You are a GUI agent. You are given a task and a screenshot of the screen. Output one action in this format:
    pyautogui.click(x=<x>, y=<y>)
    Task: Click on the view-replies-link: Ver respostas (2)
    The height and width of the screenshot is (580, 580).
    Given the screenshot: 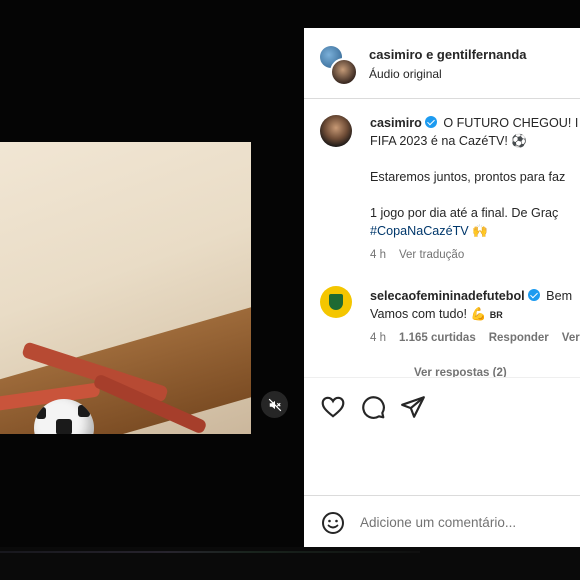 What is the action you would take?
    pyautogui.click(x=467, y=372)
    